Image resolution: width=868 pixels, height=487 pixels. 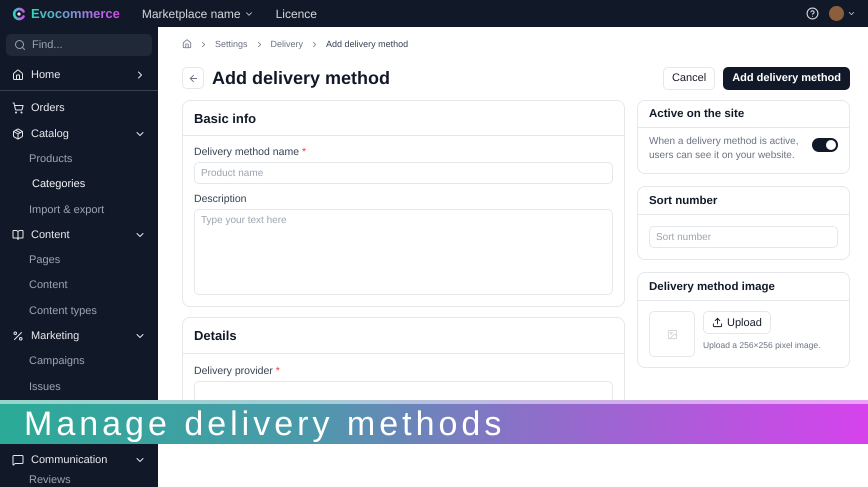 I want to click on sidebar-item: Products, so click(x=79, y=159).